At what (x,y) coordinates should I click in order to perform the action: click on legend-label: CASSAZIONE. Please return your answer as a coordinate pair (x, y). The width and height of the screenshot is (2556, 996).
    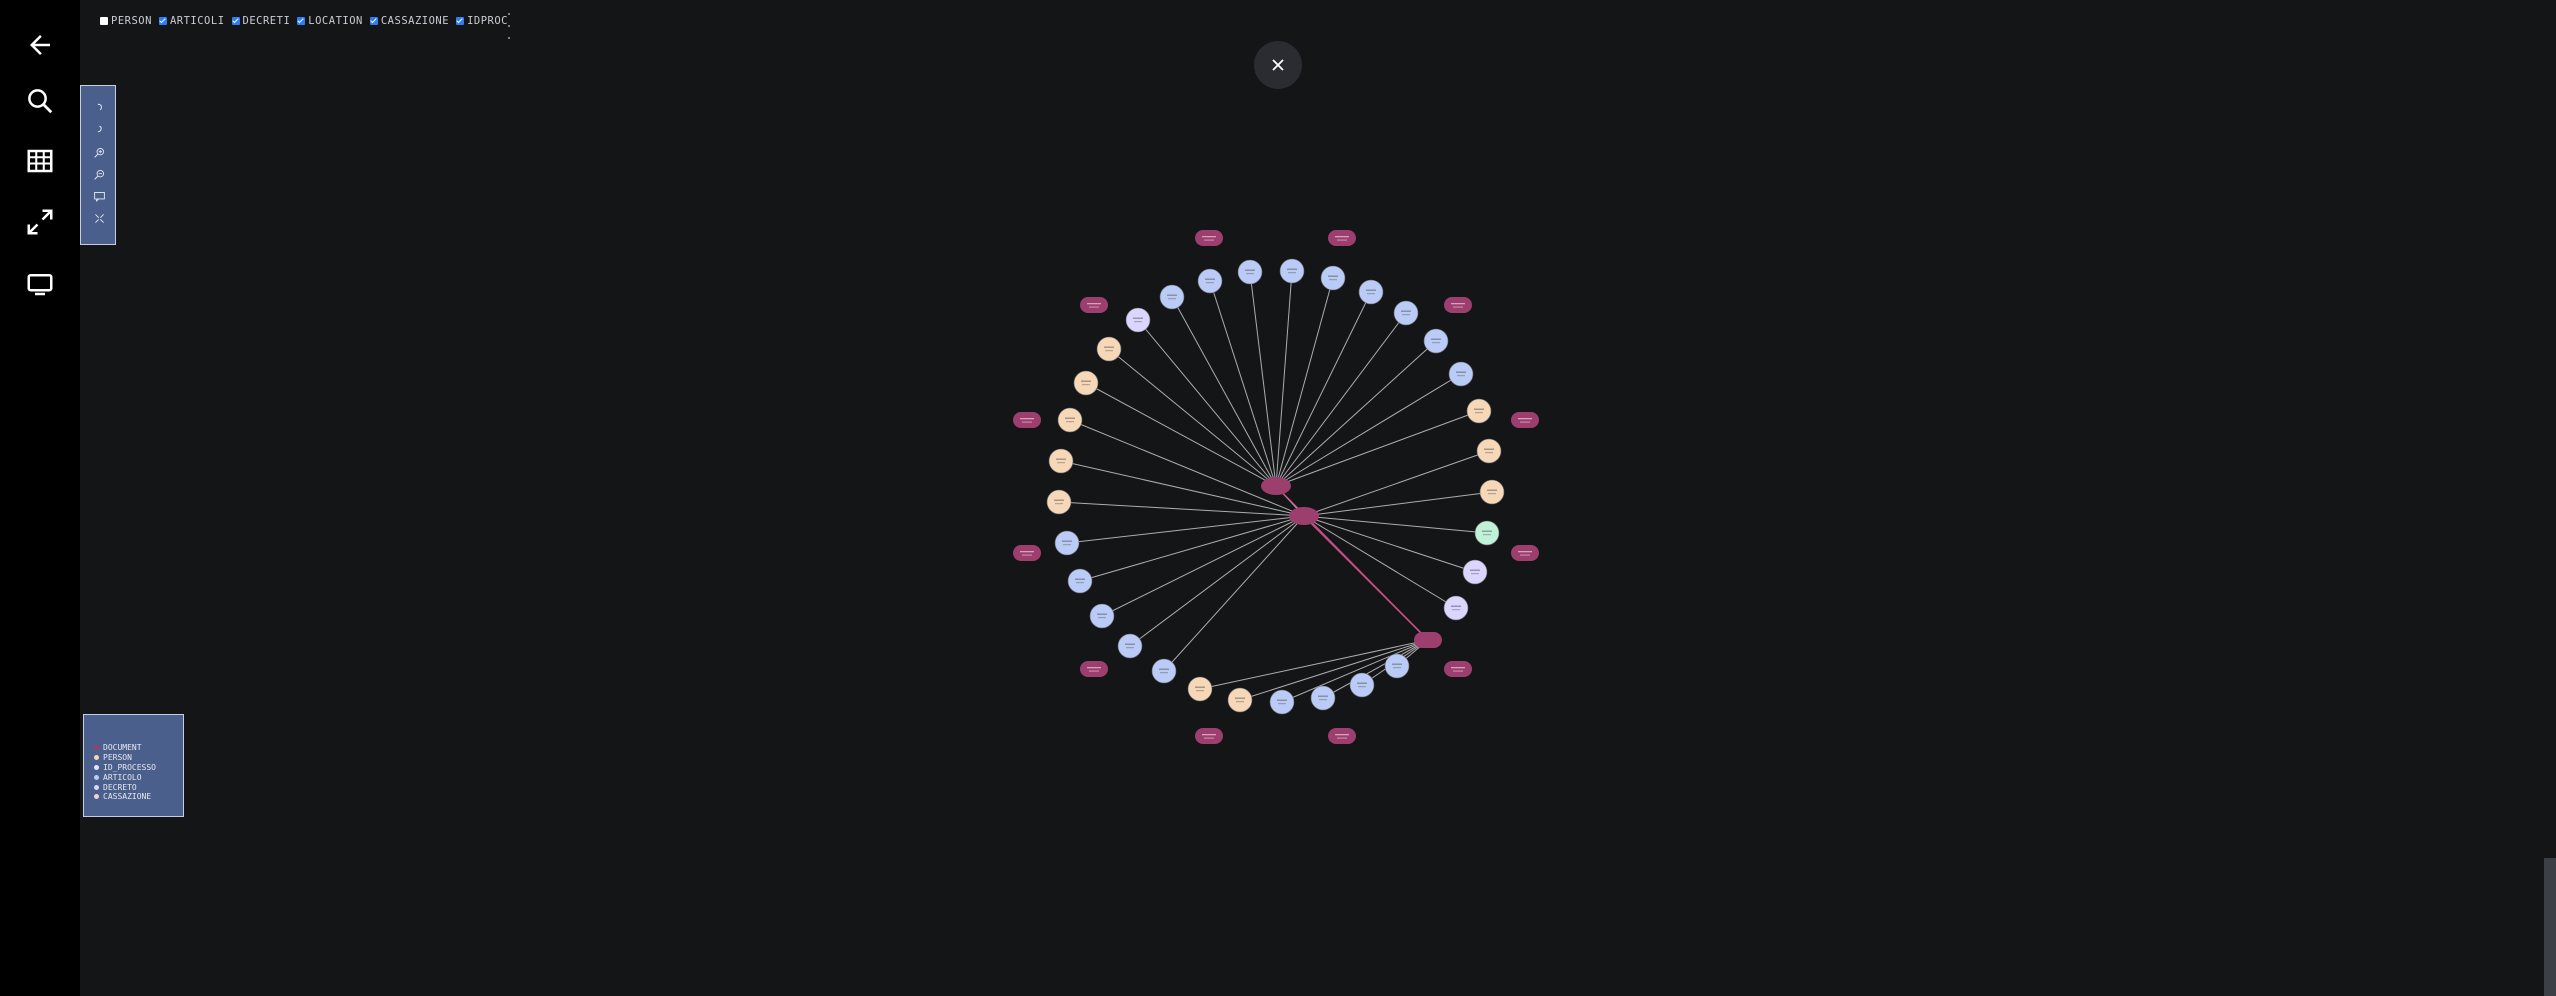
    Looking at the image, I should click on (127, 797).